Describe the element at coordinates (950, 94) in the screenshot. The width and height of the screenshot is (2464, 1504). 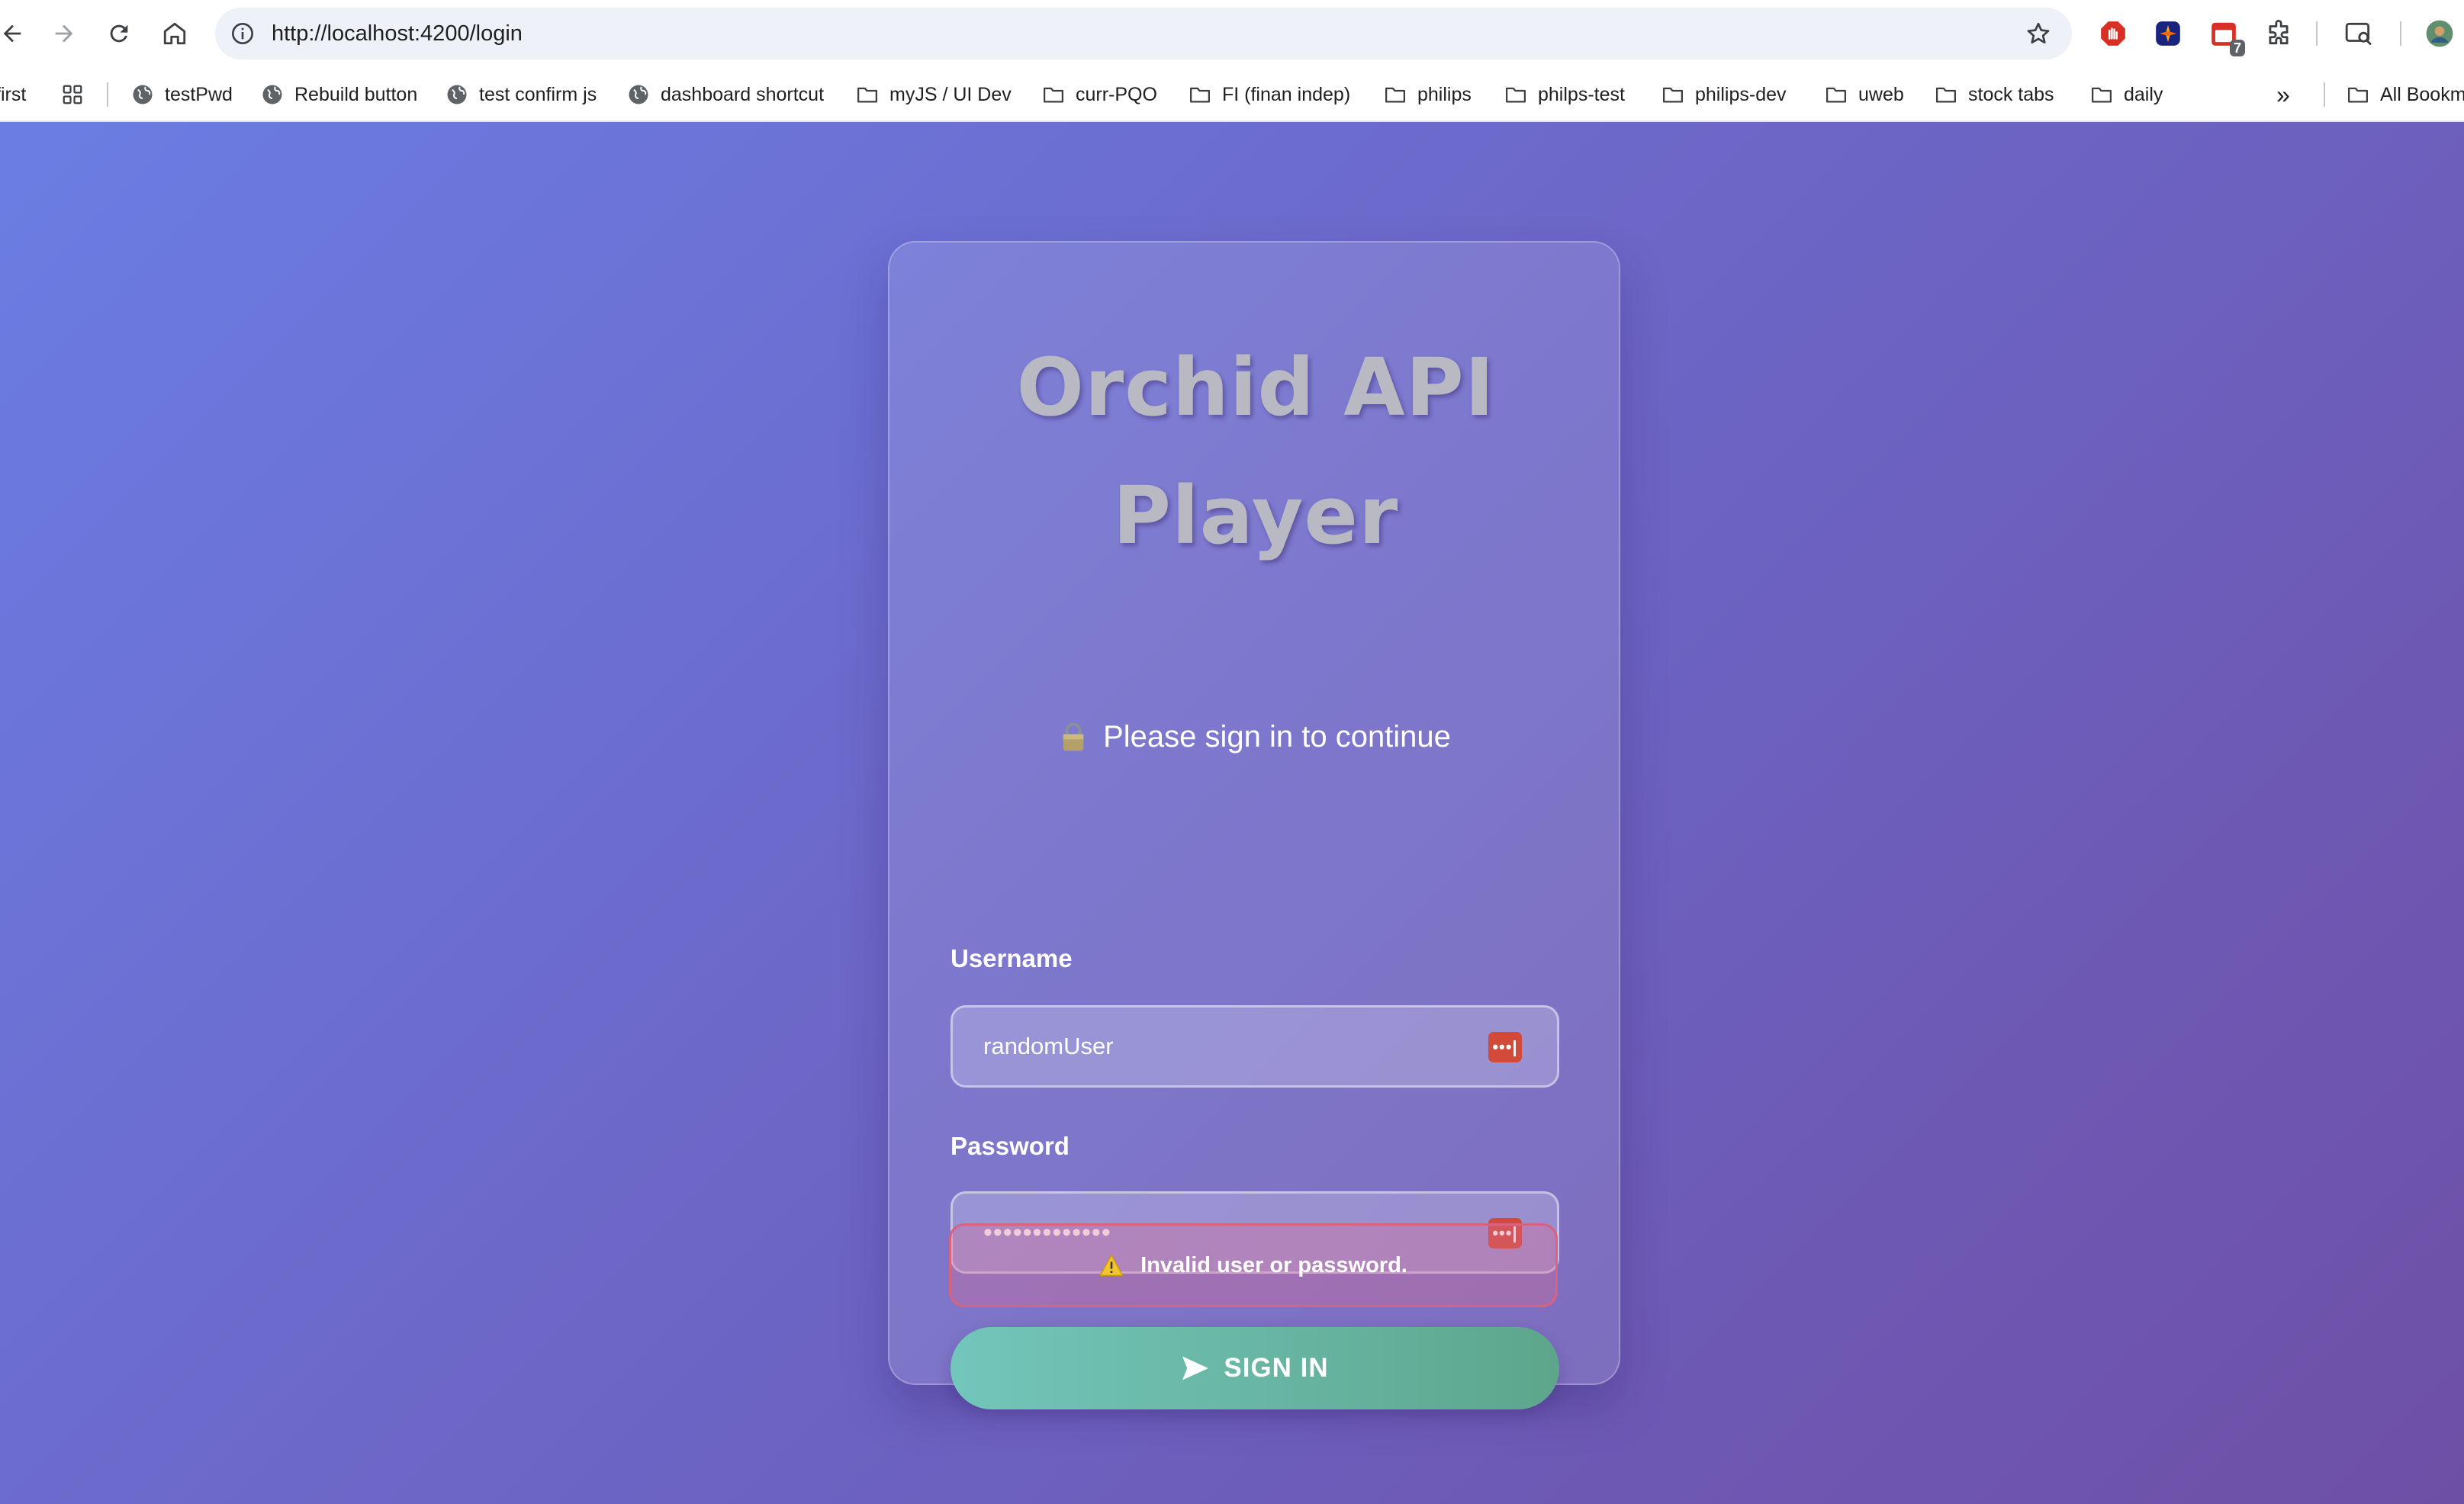
I see `bookmark-label: myJS / UI Dev` at that location.